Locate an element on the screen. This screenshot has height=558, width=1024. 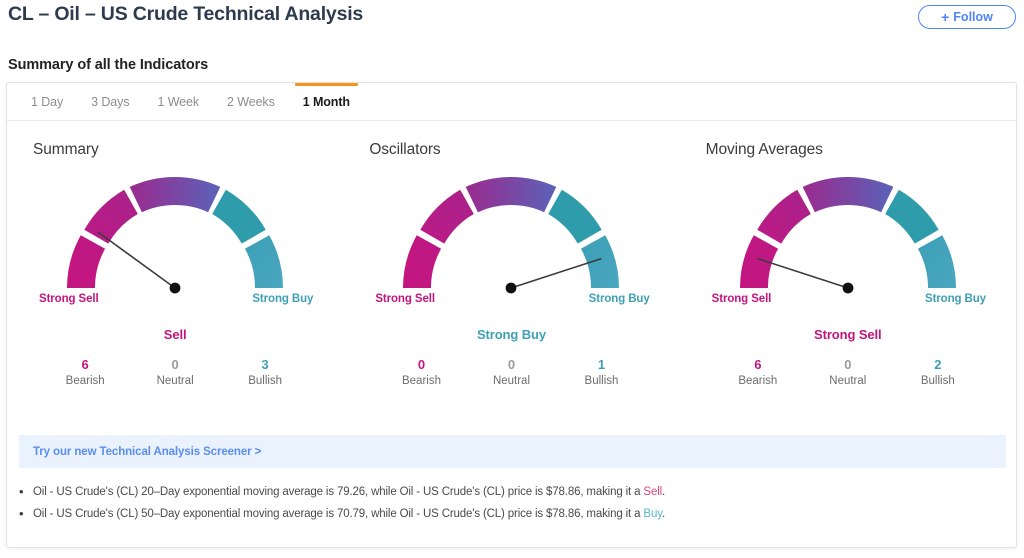
plus-icon: + is located at coordinates (945, 17).